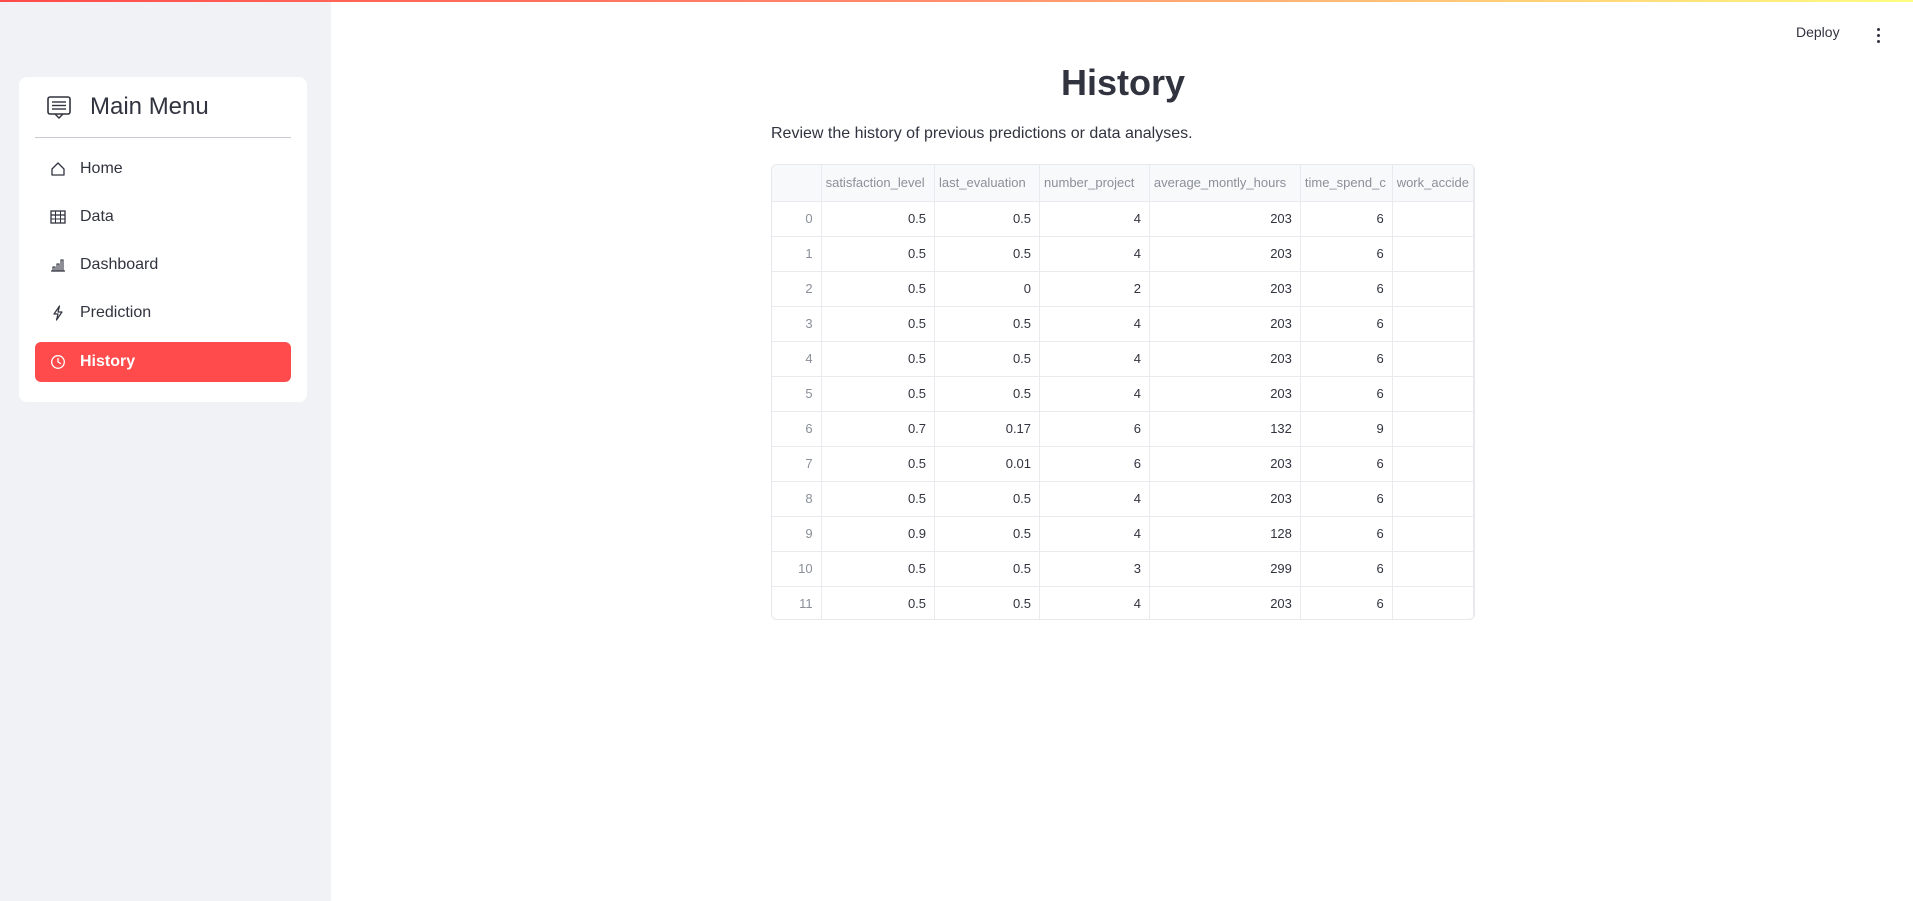 The width and height of the screenshot is (1913, 901). Describe the element at coordinates (1225, 534) in the screenshot. I see `table-cell: 128` at that location.